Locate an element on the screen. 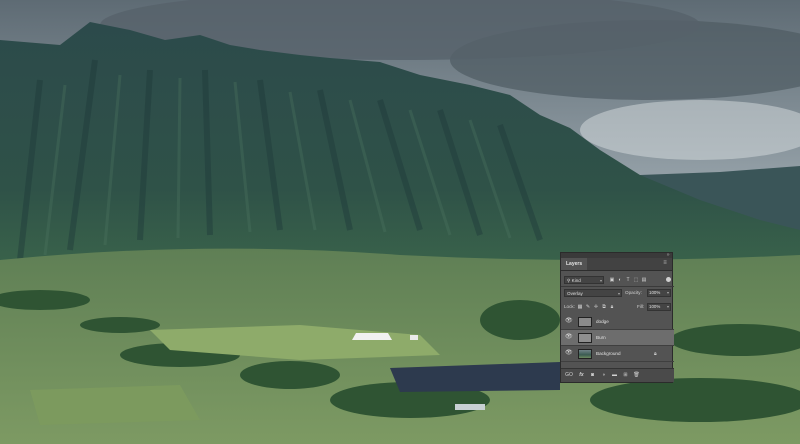 This screenshot has width=800, height=444. layer-name: Background is located at coordinates (608, 353).